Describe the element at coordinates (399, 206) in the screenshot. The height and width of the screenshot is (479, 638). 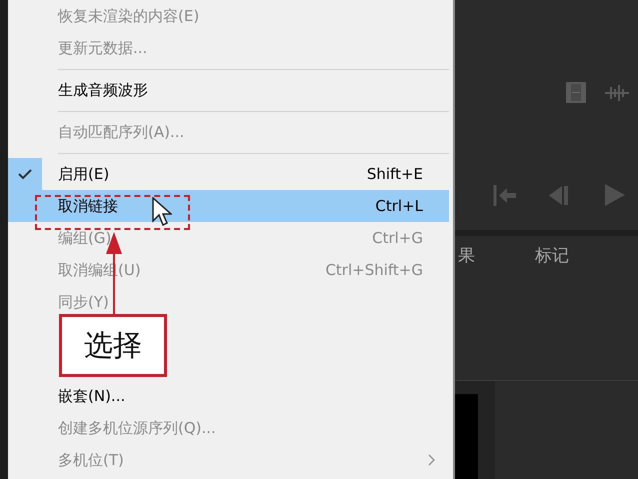
I see `shortcut-text: Ctrl+L` at that location.